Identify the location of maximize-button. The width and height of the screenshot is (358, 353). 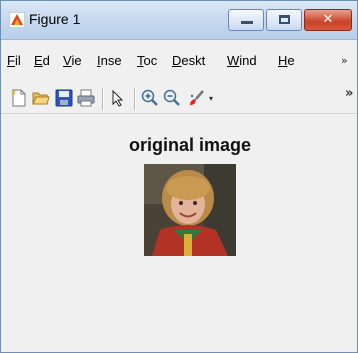
(284, 20).